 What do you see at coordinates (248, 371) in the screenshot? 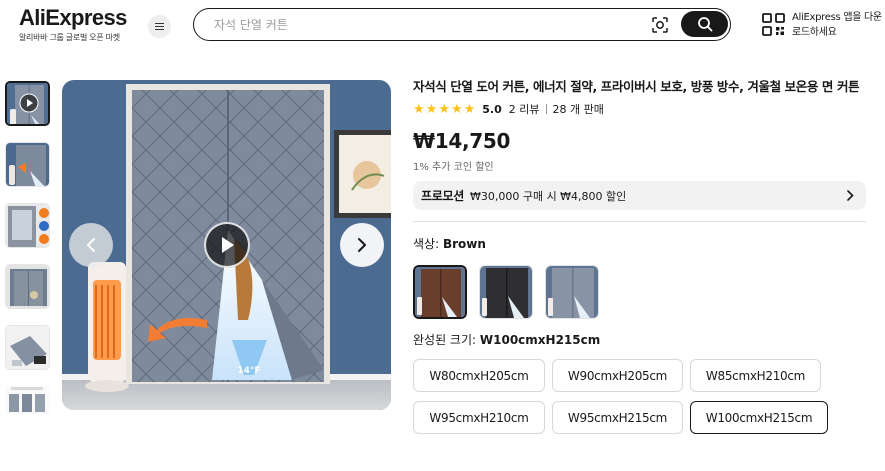
I see `temperature-label: 14°F` at bounding box center [248, 371].